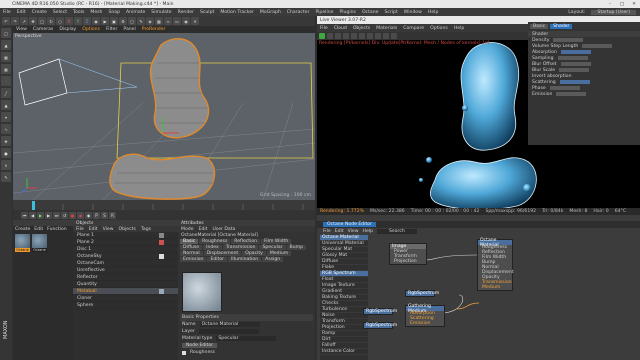  What do you see at coordinates (80, 215) in the screenshot?
I see `autokey-icon: ◉` at bounding box center [80, 215].